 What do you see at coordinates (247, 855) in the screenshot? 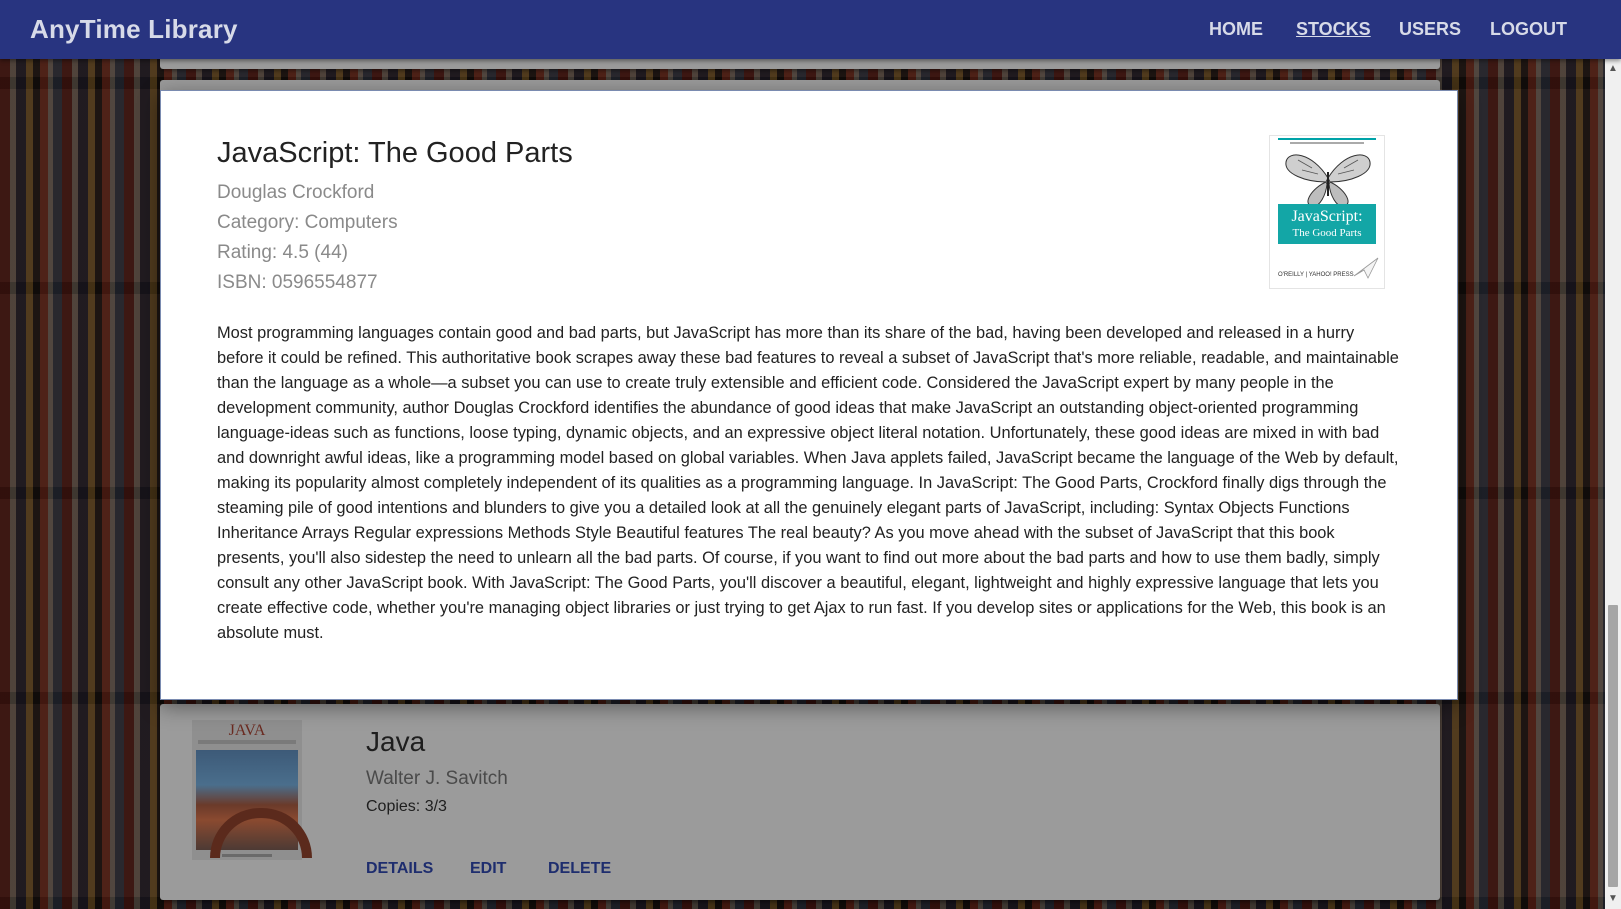
I see `cover-author-line` at bounding box center [247, 855].